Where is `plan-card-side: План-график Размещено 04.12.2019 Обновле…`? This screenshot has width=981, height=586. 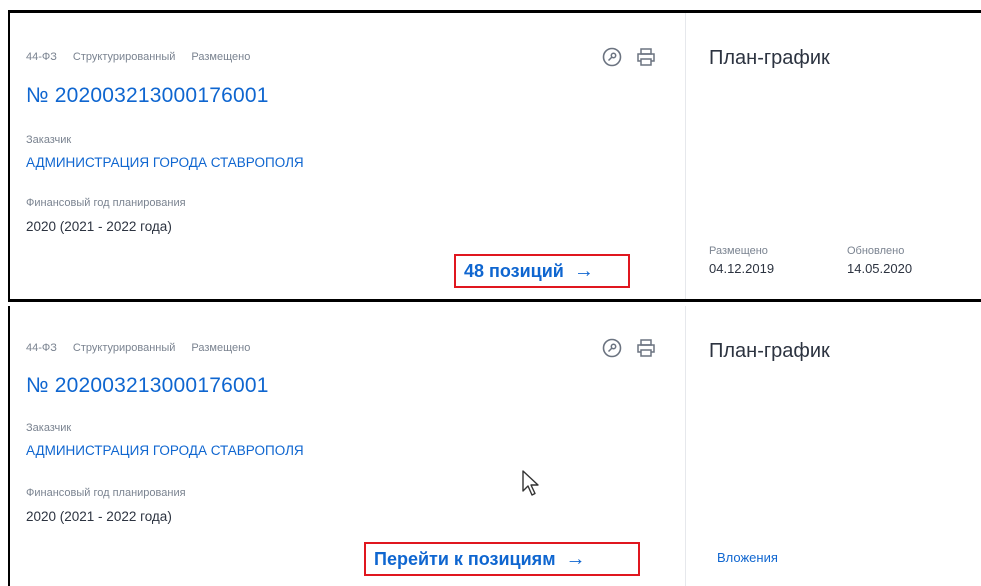
plan-card-side: План-график Размещено 04.12.2019 Обновле… is located at coordinates (834, 156).